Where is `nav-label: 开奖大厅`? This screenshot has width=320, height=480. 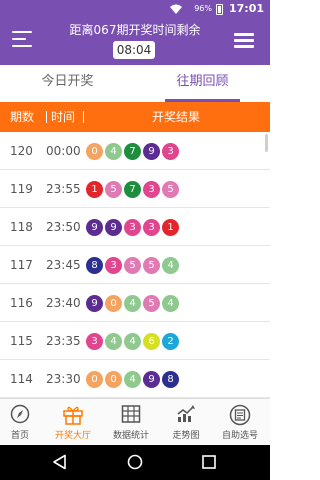
nav-label: 开奖大厅 is located at coordinates (72, 436).